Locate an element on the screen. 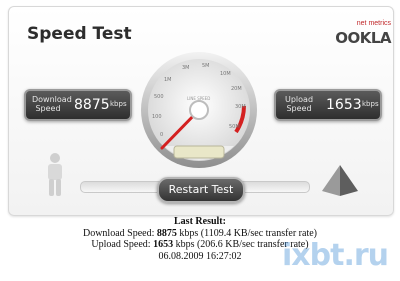 Image resolution: width=400 pixels, height=281 pixels. download-result-value: 8875 is located at coordinates (166, 233).